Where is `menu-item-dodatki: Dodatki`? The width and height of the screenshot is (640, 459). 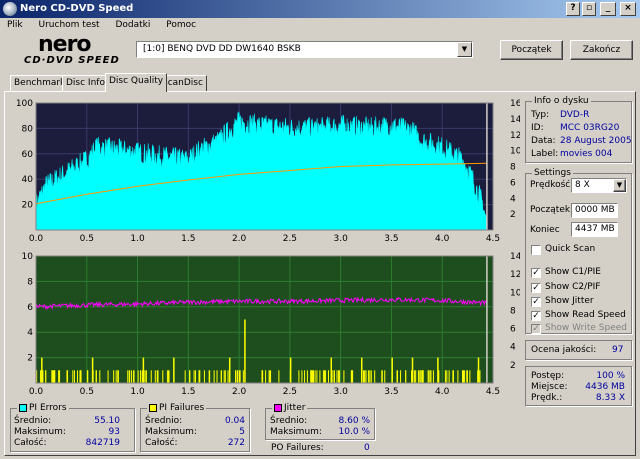 menu-item-dodatki: Dodatki is located at coordinates (132, 25).